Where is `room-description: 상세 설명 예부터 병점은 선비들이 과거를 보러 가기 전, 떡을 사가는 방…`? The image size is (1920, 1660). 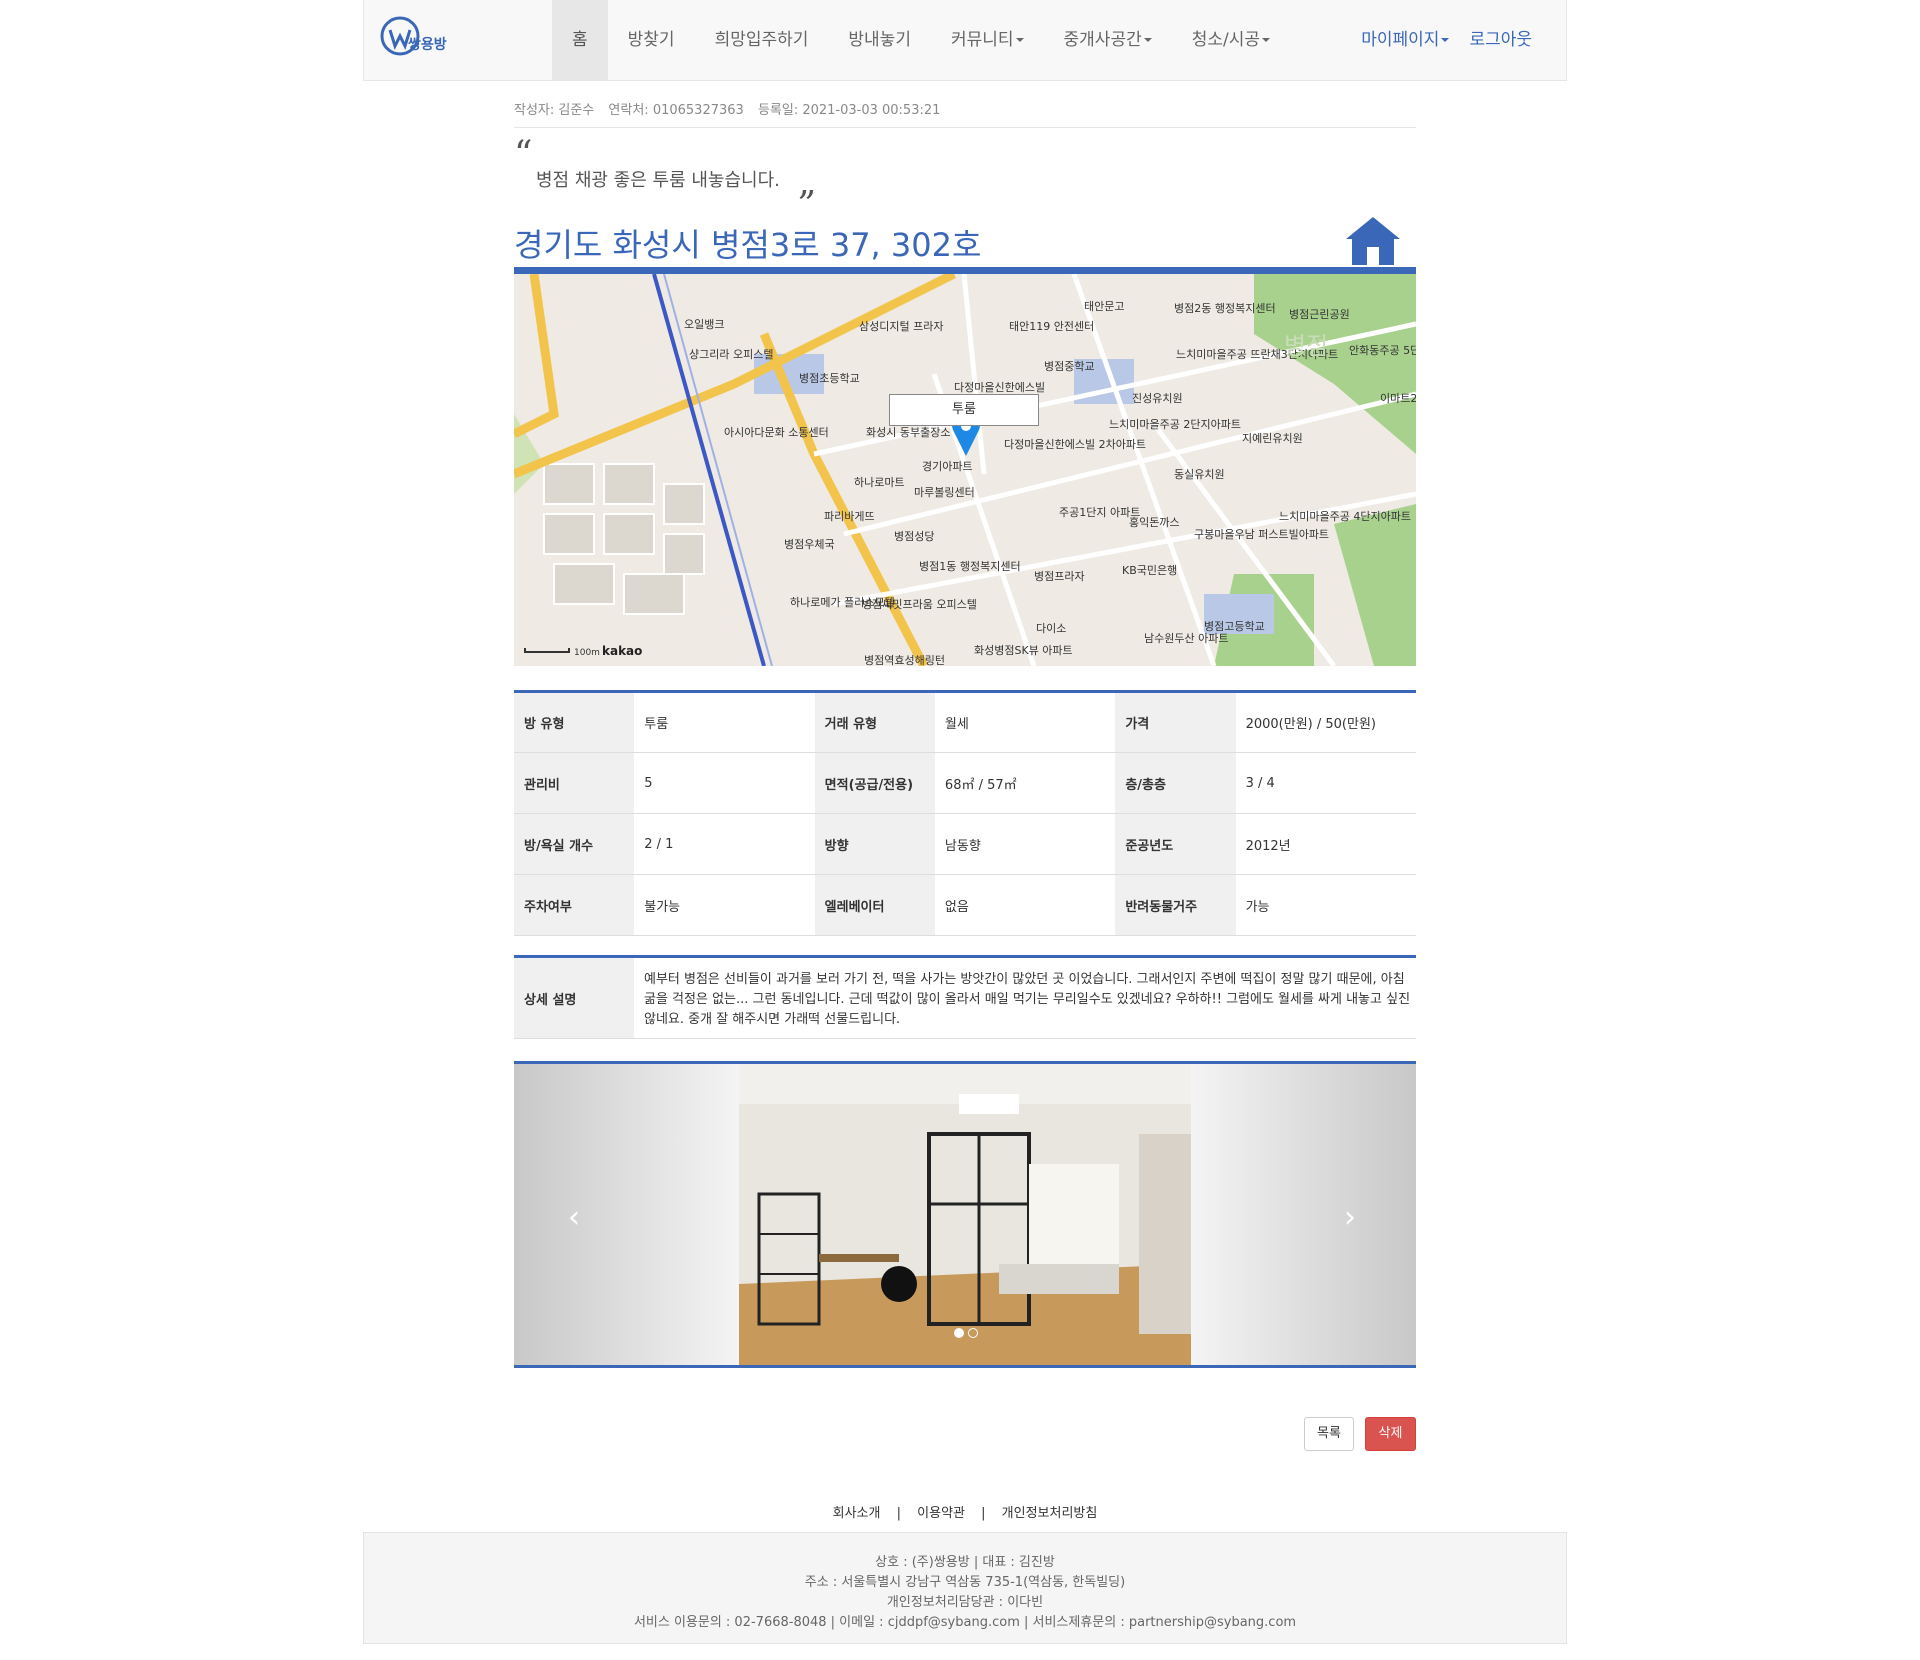
room-description: 상세 설명 예부터 병점은 선비들이 과거를 보러 가기 전, 떡을 사가는 방… is located at coordinates (965, 997).